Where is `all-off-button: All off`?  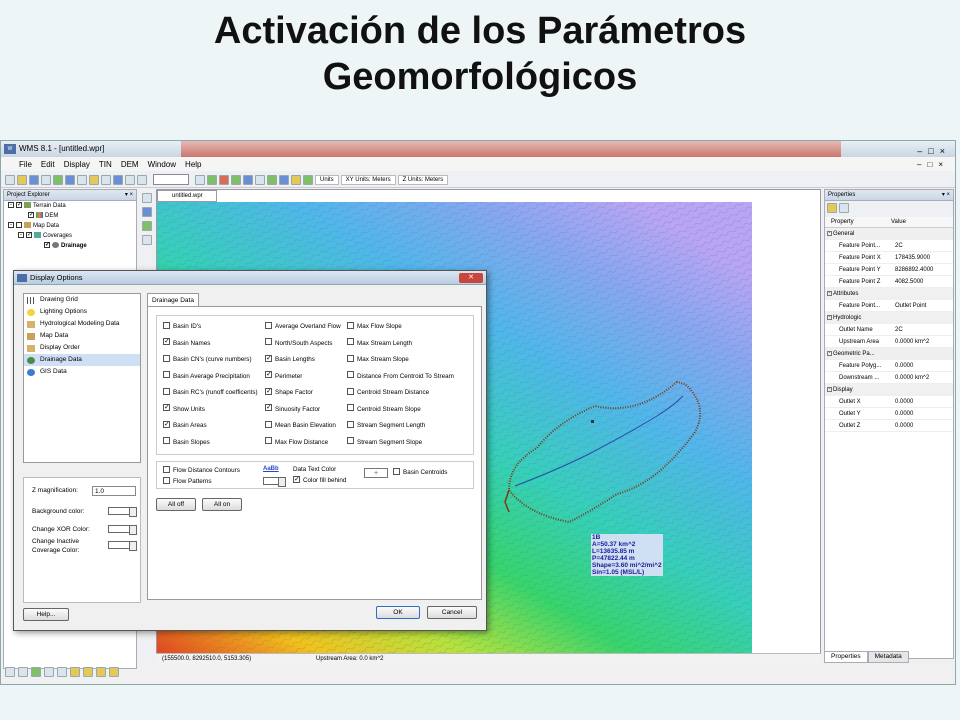
all-off-button: All off is located at coordinates (176, 504).